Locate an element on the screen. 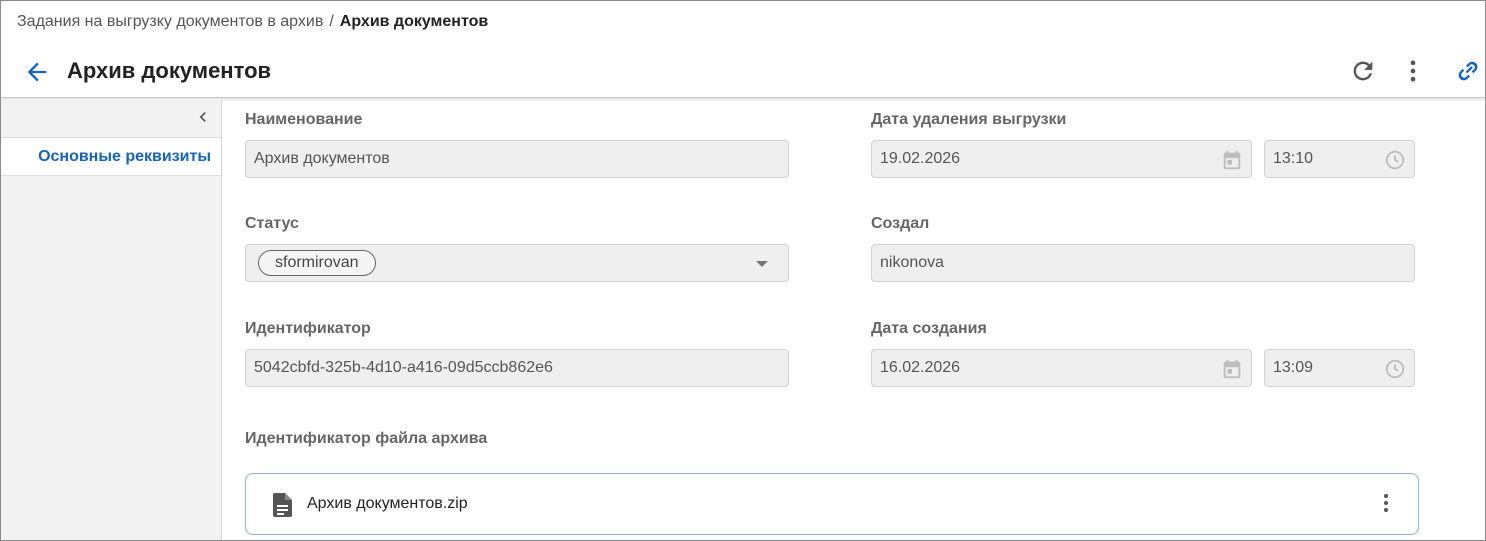  name-field: Архив документов is located at coordinates (517, 159).